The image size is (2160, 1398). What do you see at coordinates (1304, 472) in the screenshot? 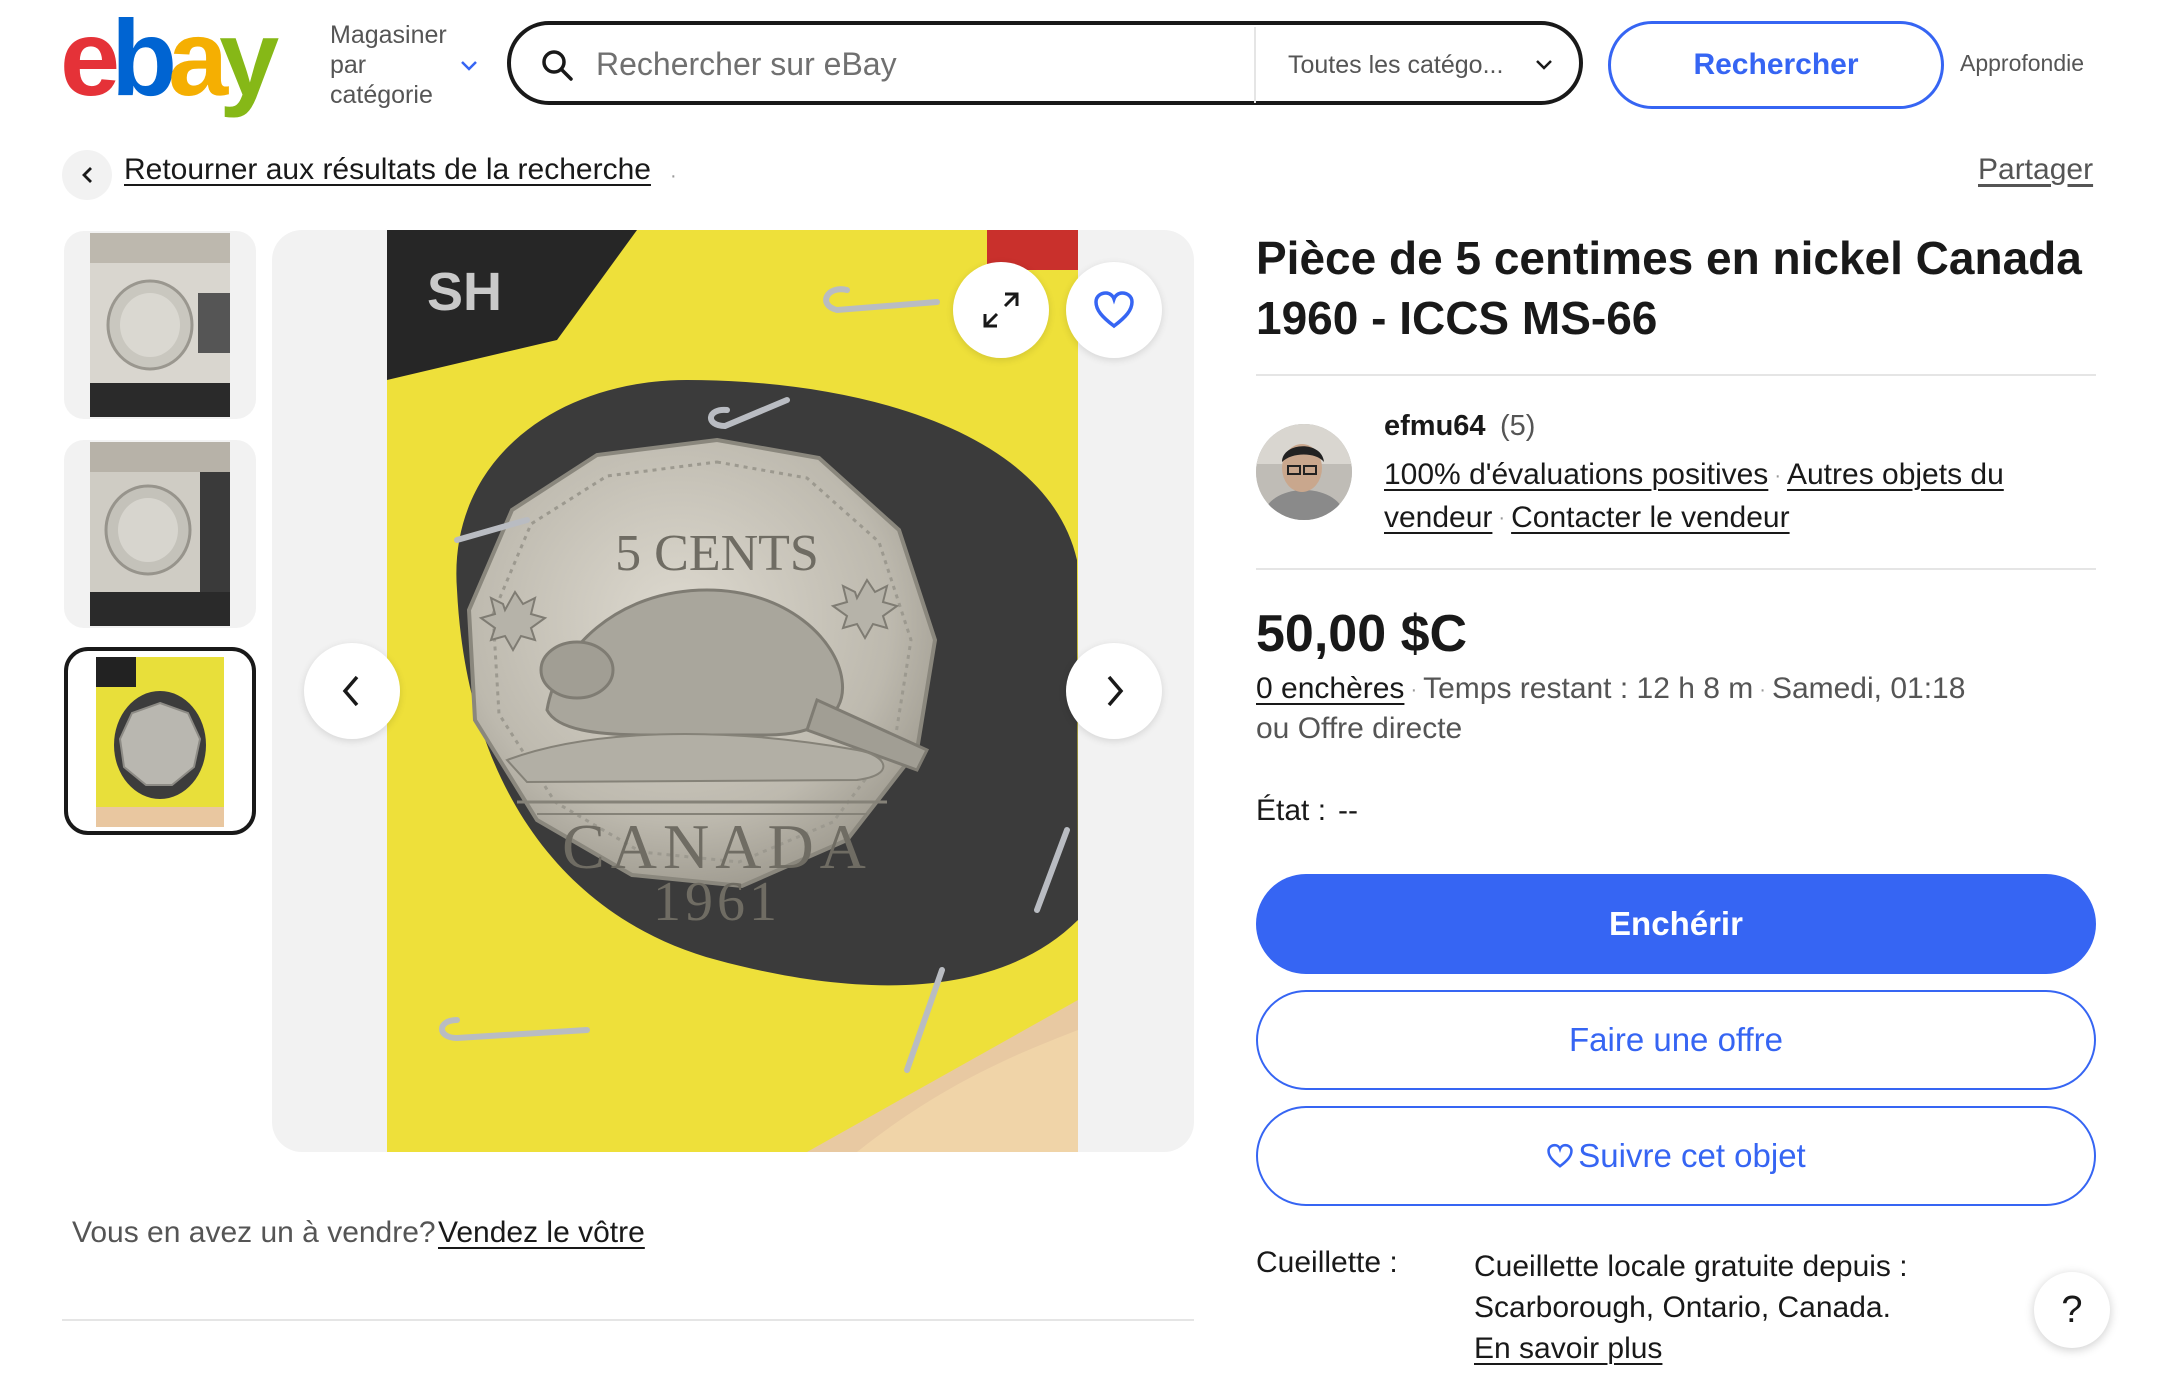
I see `seller-avatar` at bounding box center [1304, 472].